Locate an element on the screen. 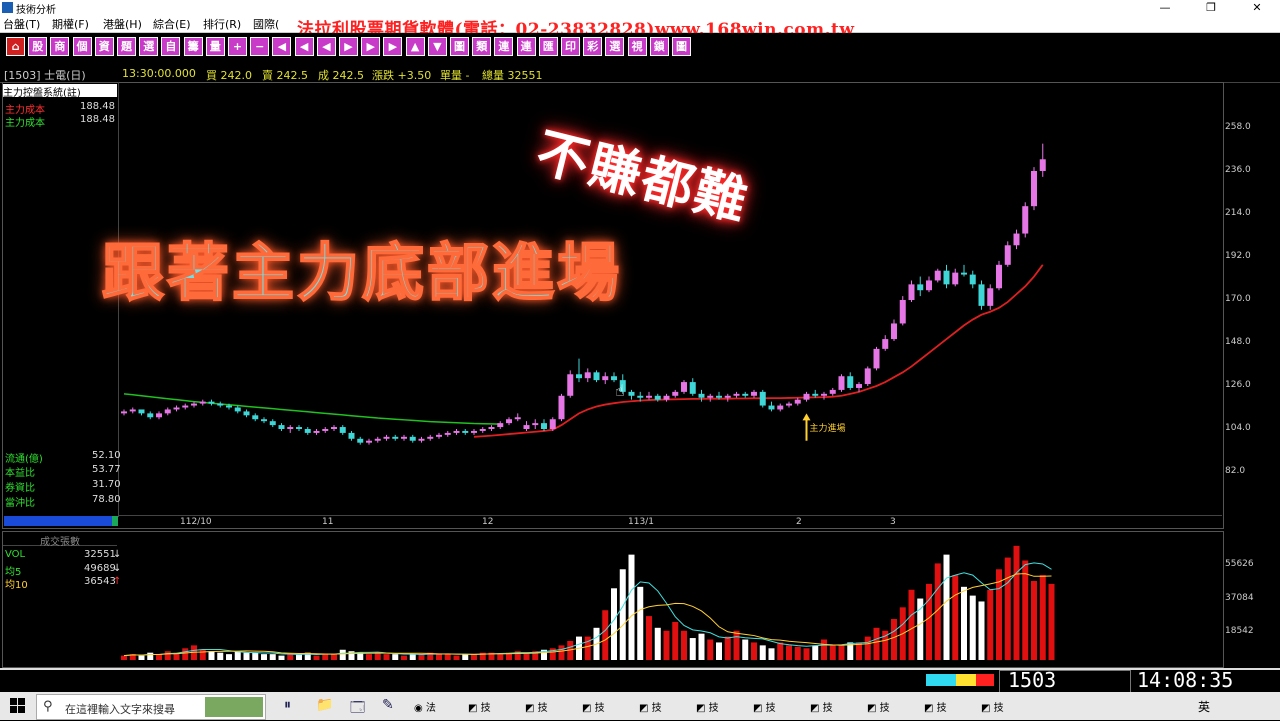  toolbar-button-10: + is located at coordinates (237, 46).